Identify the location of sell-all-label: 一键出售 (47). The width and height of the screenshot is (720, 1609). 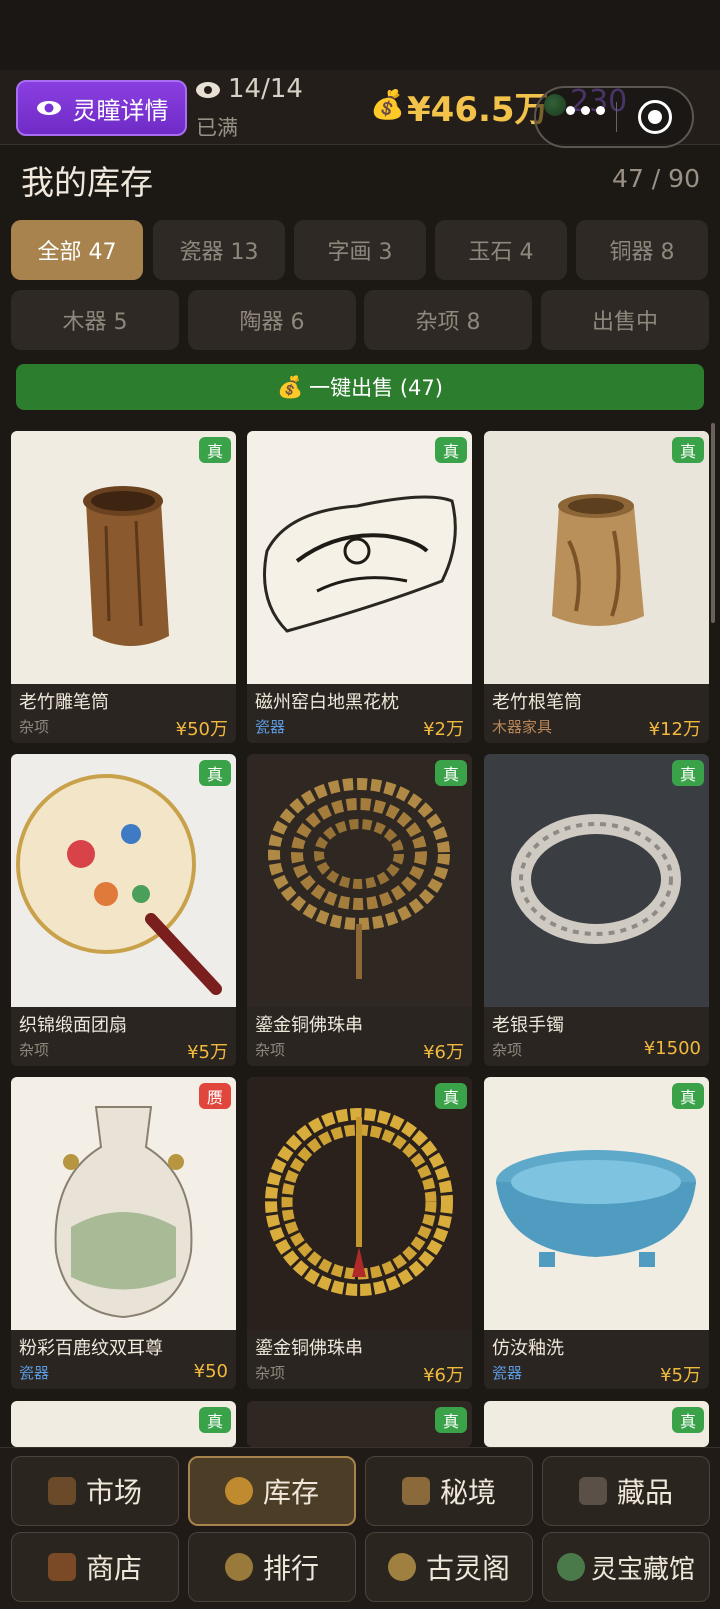
(376, 388).